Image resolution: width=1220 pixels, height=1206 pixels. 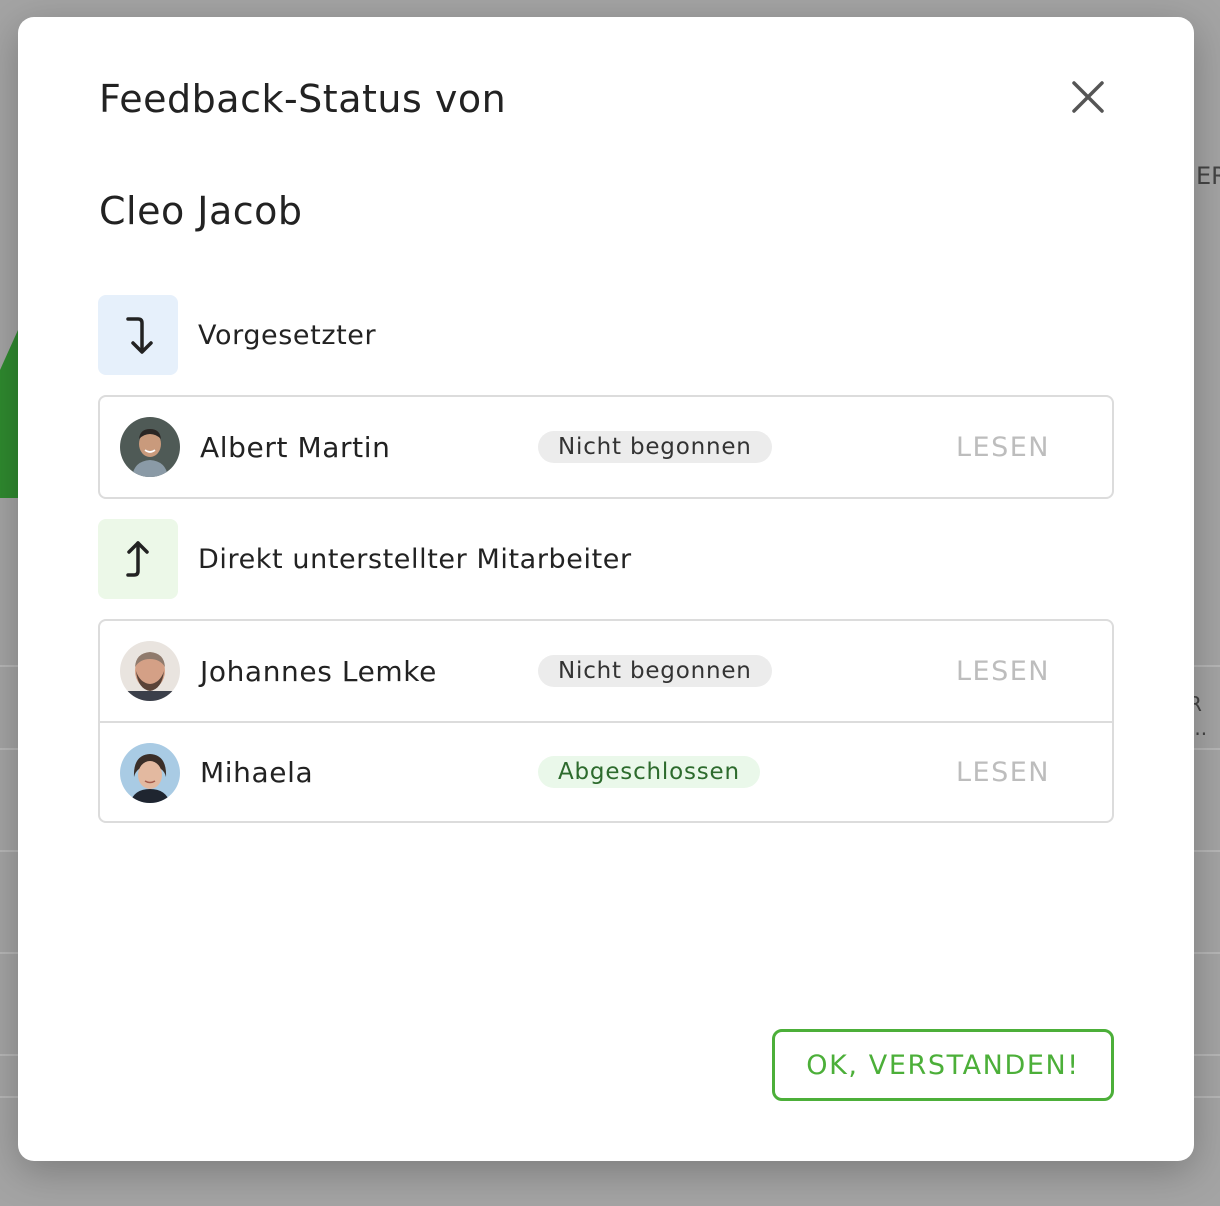 What do you see at coordinates (943, 1065) in the screenshot?
I see `ok-understood-button: OK, VERSTANDEN!` at bounding box center [943, 1065].